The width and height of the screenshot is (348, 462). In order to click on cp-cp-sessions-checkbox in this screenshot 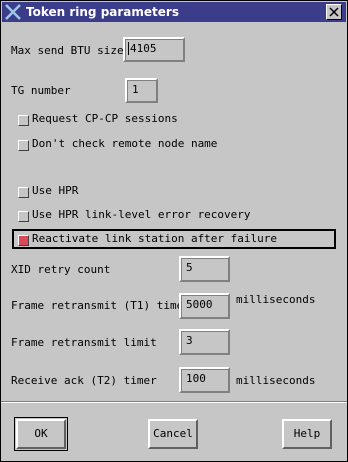, I will do `click(23, 120)`.